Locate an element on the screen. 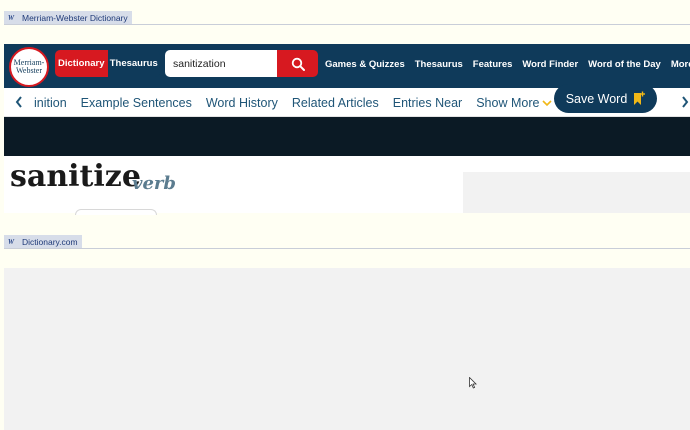  embed-label-text: Dictionary.com is located at coordinates (50, 241).